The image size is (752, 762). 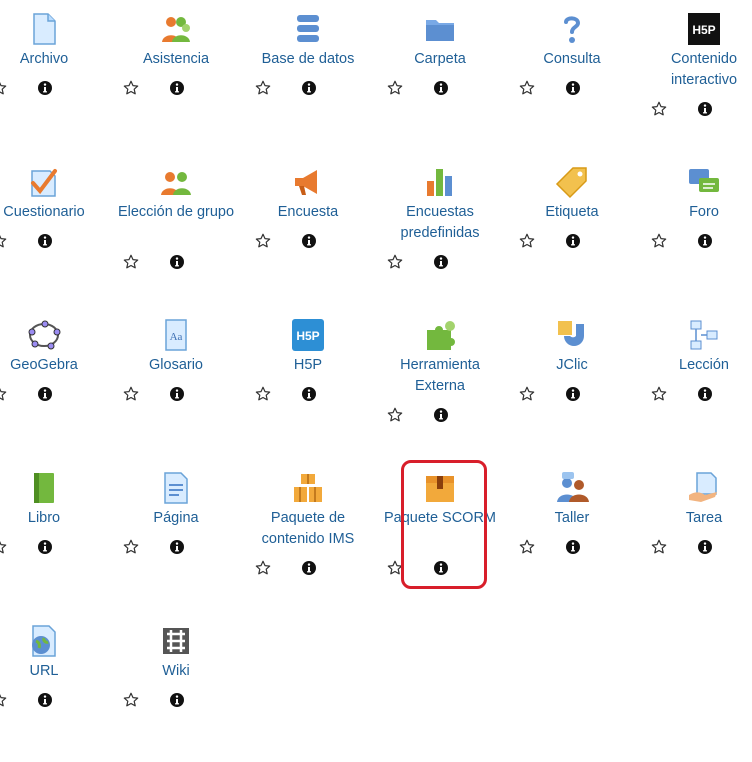 I want to click on activity-tile-archivo: Archivo, so click(x=55, y=75).